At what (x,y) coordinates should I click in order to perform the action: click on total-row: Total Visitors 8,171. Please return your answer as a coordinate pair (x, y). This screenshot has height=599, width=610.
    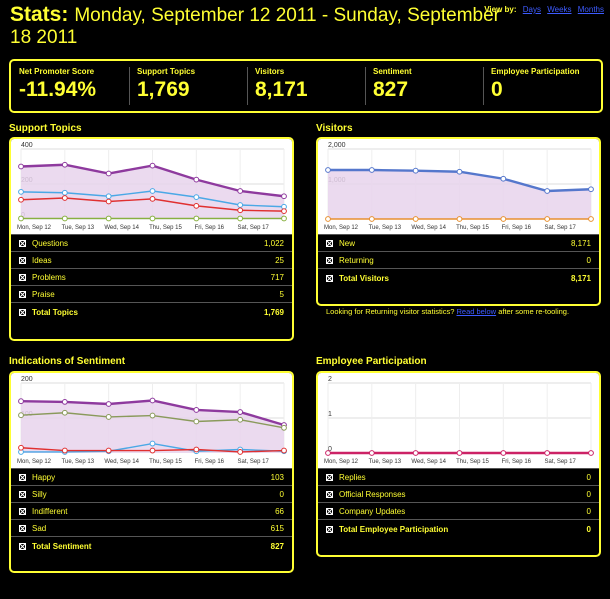
    Looking at the image, I should click on (458, 277).